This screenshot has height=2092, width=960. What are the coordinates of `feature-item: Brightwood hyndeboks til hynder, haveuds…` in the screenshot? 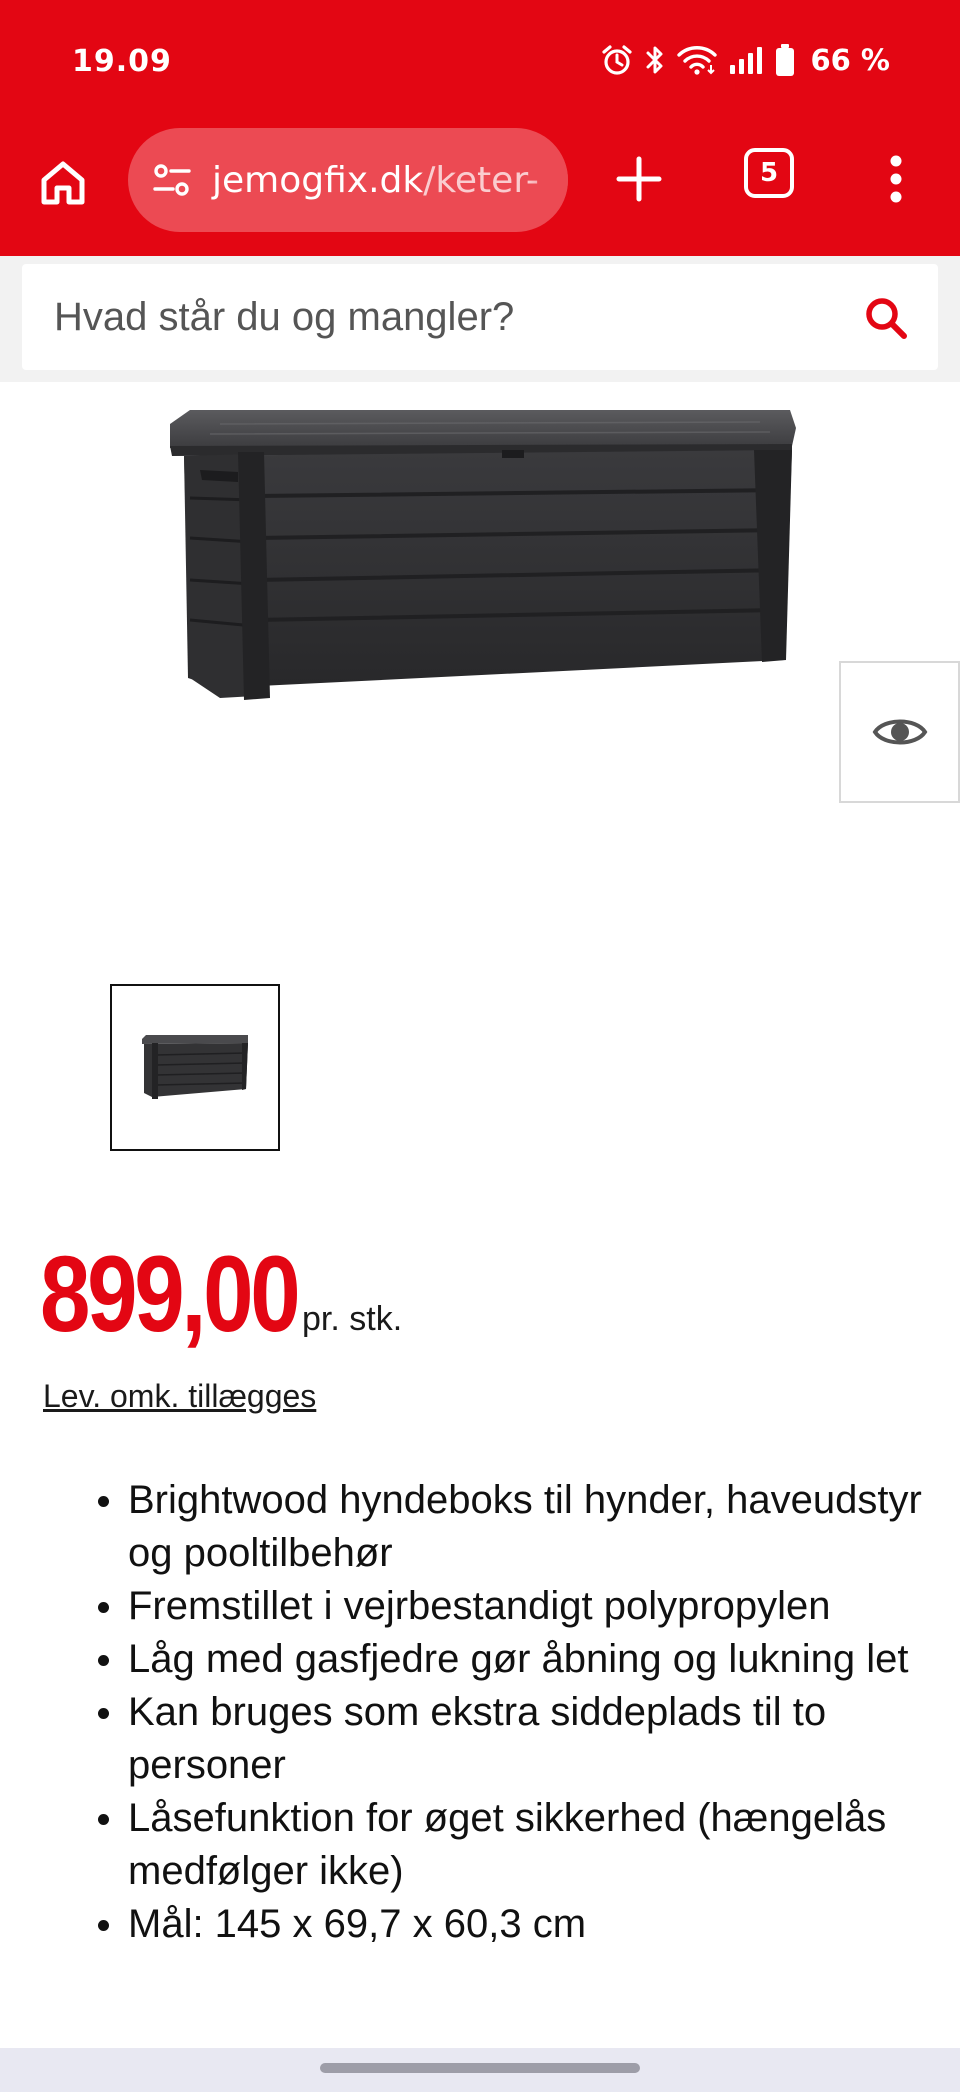 It's located at (513, 1527).